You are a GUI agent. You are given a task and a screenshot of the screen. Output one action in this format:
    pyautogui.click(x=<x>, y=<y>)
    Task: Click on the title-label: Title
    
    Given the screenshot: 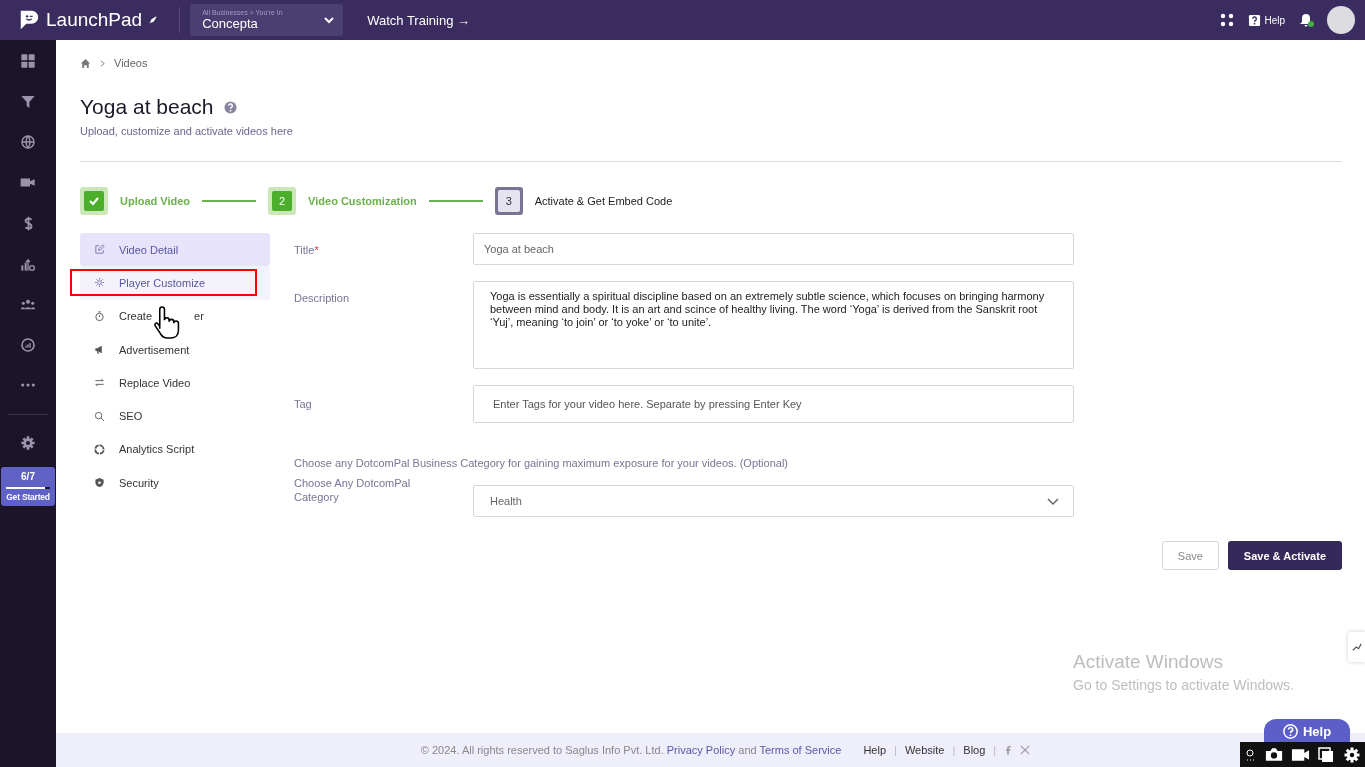 What is the action you would take?
    pyautogui.click(x=304, y=250)
    